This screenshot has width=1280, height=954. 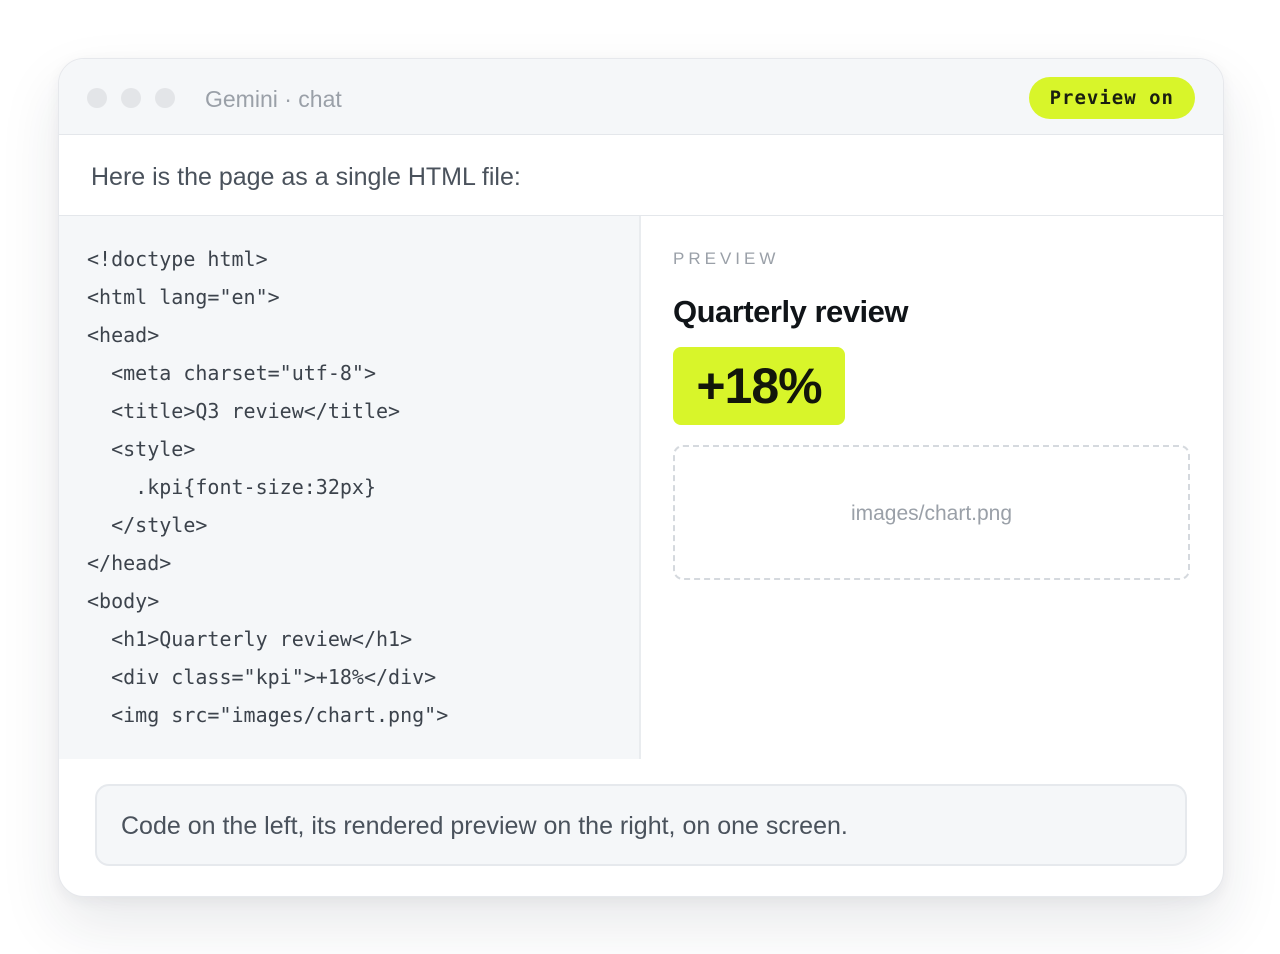 I want to click on code-line: <html lang="en">, so click(x=183, y=297).